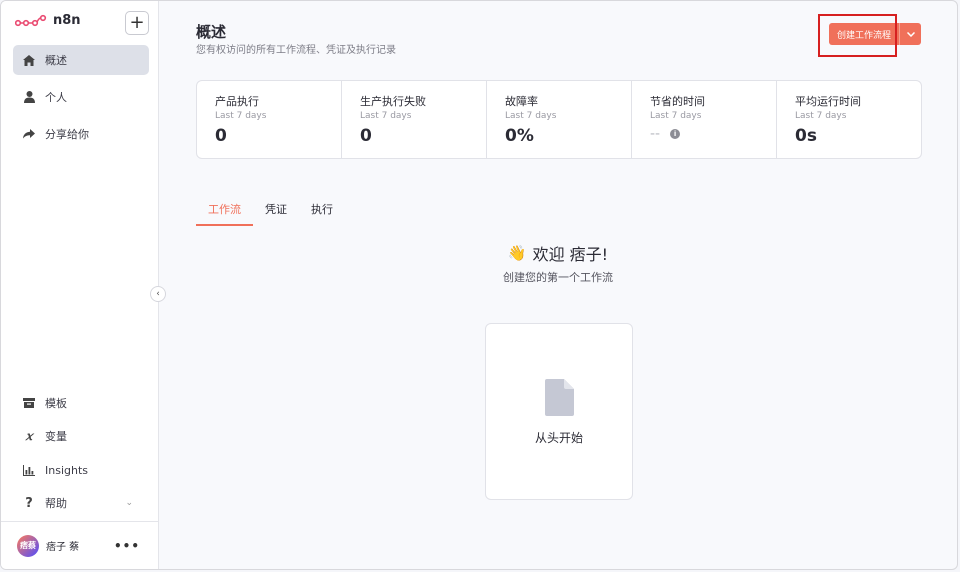 The image size is (960, 572). Describe the element at coordinates (704, 119) in the screenshot. I see `stat-time-saved: 节省的时间 Last 7 days -- i` at that location.